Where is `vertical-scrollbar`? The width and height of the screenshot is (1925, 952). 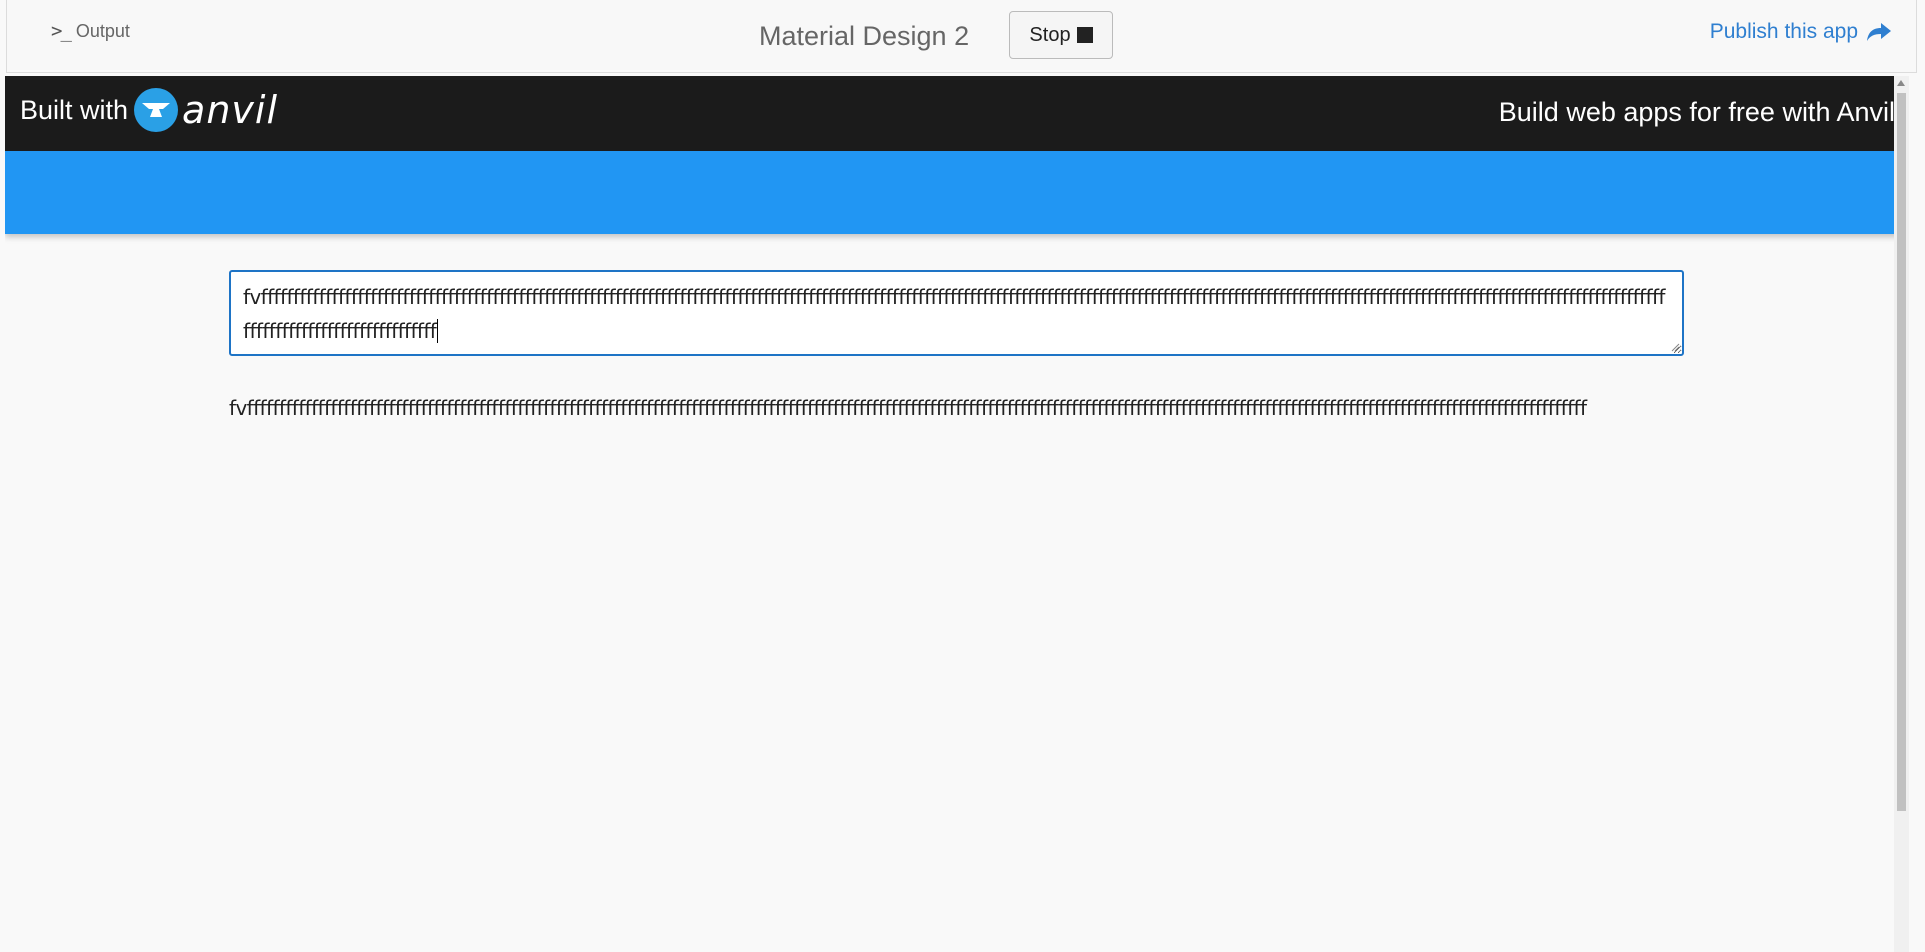 vertical-scrollbar is located at coordinates (1901, 514).